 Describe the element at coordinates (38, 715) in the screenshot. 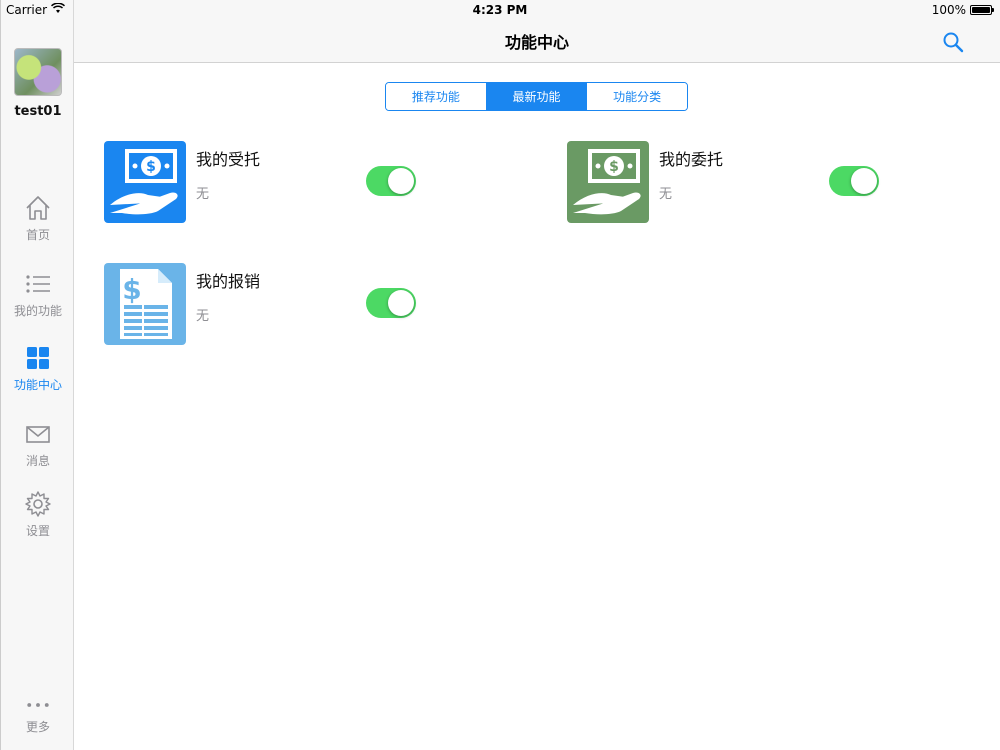

I see `sidebar-item-more: 更多` at that location.